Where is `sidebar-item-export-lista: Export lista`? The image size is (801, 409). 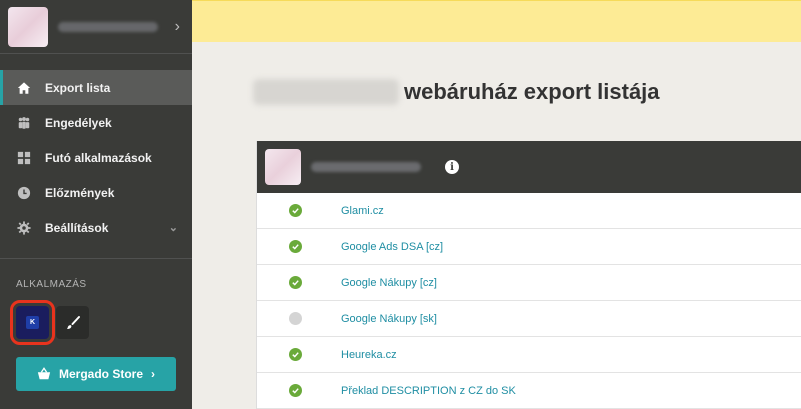 sidebar-item-export-lista: Export lista is located at coordinates (96, 87).